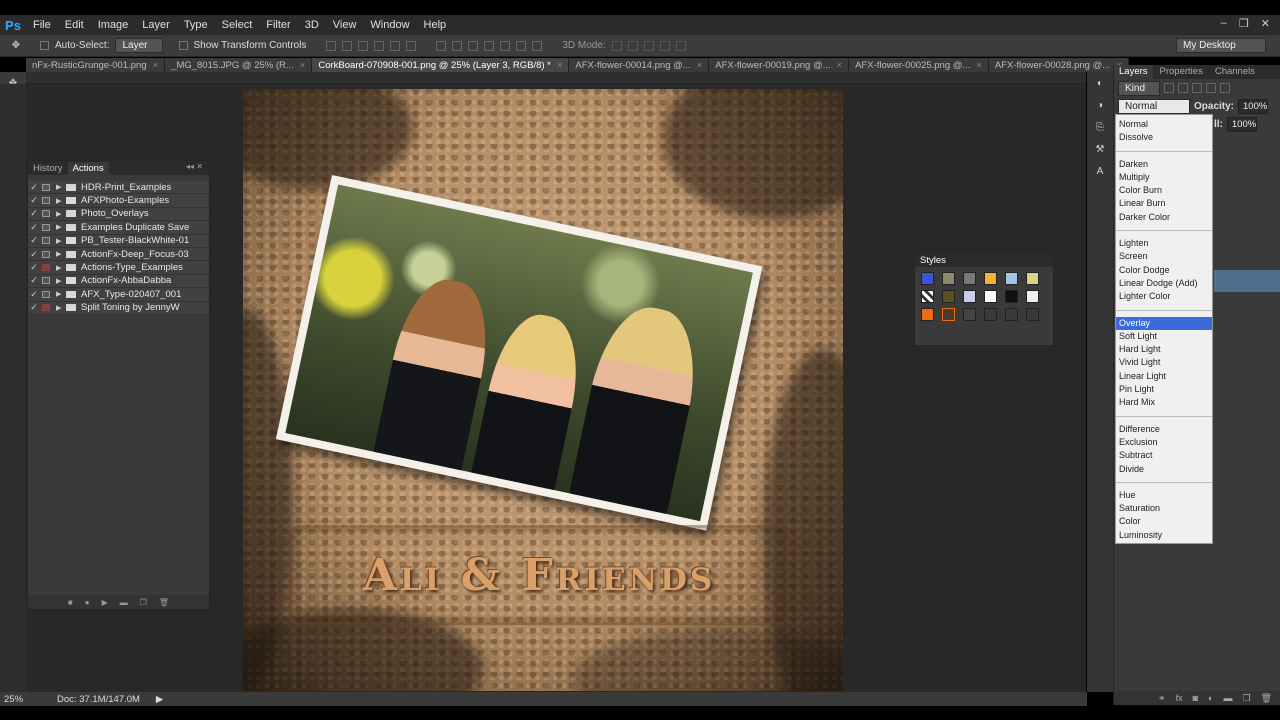  What do you see at coordinates (473, 45) in the screenshot?
I see `distribute-bottom-icon` at bounding box center [473, 45].